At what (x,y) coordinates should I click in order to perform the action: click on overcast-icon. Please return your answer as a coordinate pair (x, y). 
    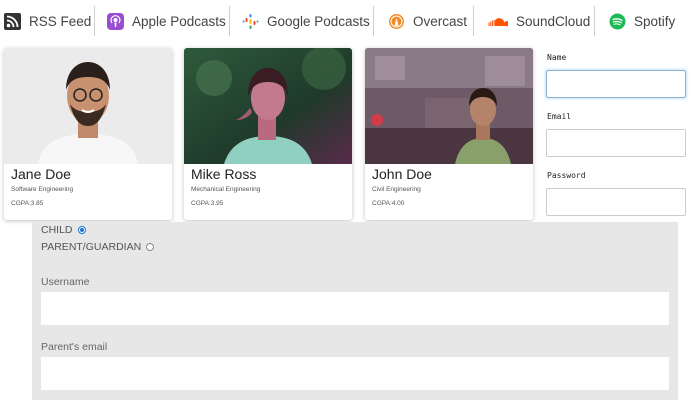
    Looking at the image, I should click on (396, 21).